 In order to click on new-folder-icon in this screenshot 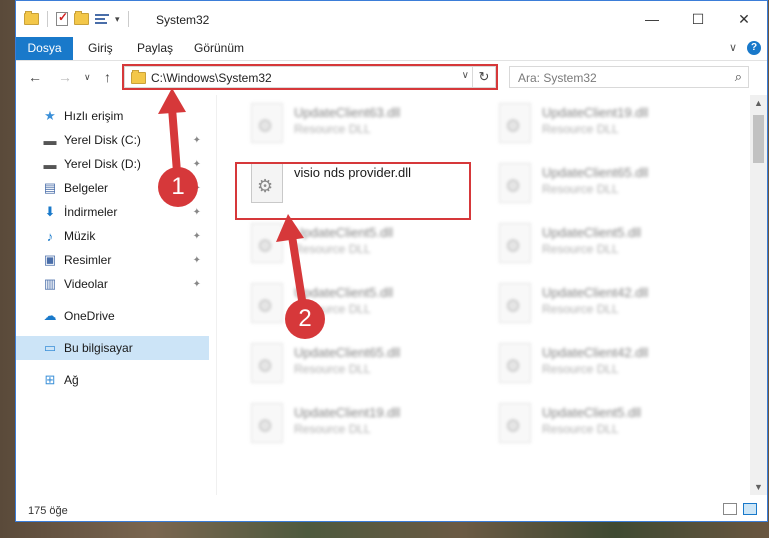, I will do `click(81, 18)`.